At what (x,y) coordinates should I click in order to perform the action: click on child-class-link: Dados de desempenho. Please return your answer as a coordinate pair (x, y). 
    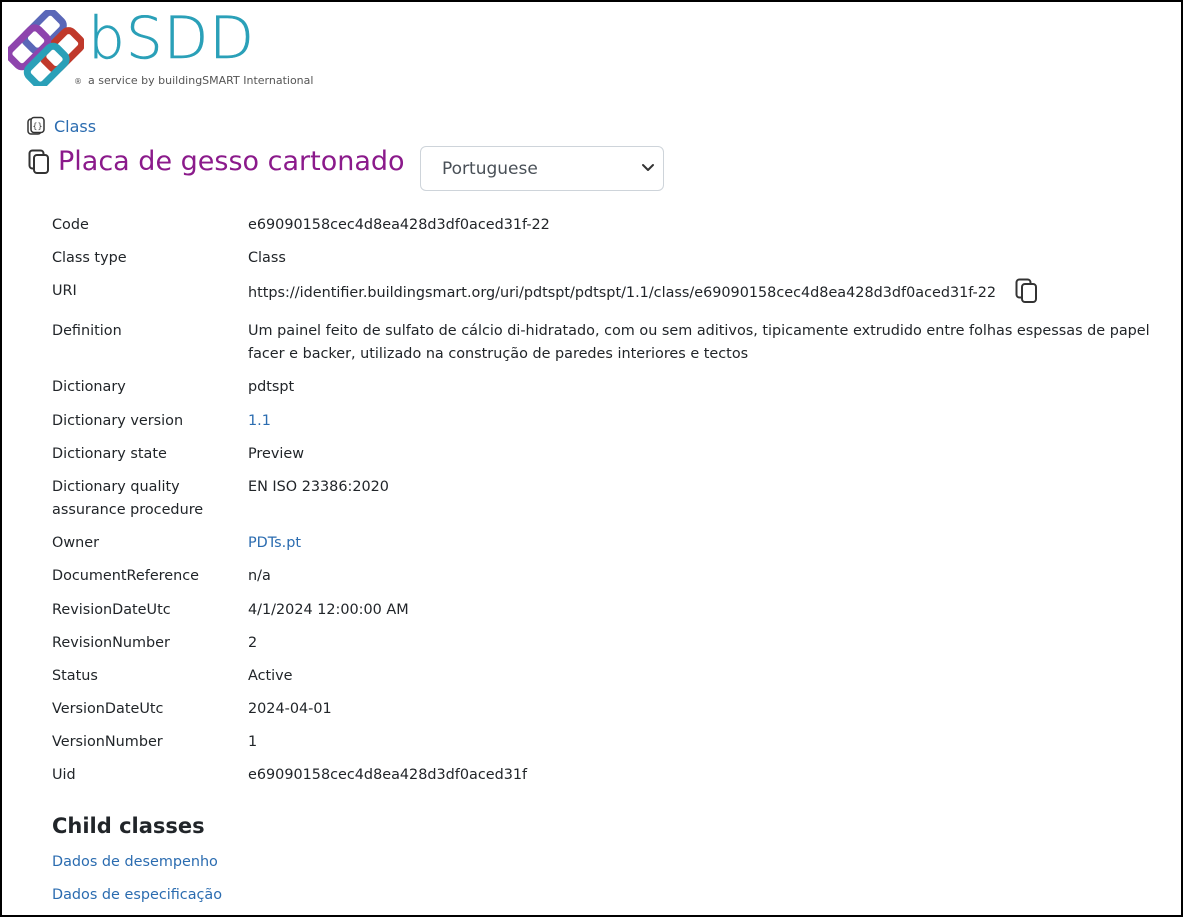
    Looking at the image, I should click on (135, 862).